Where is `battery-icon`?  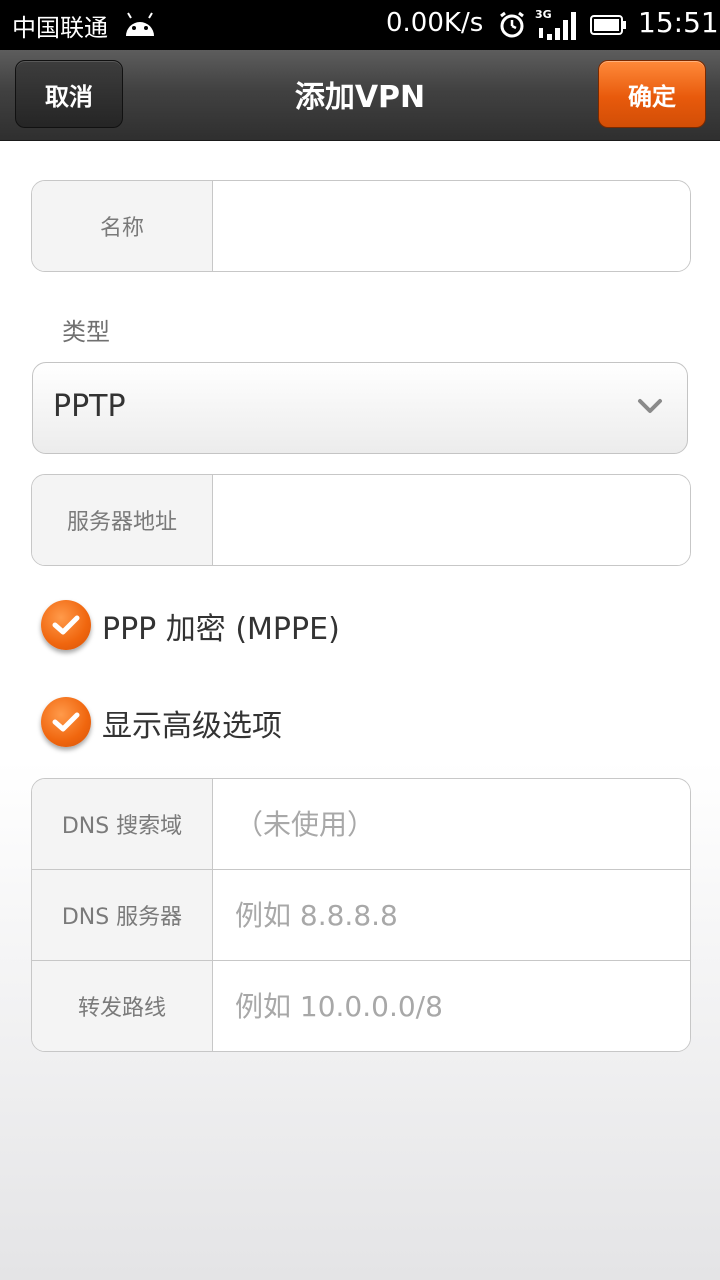 battery-icon is located at coordinates (608, 25).